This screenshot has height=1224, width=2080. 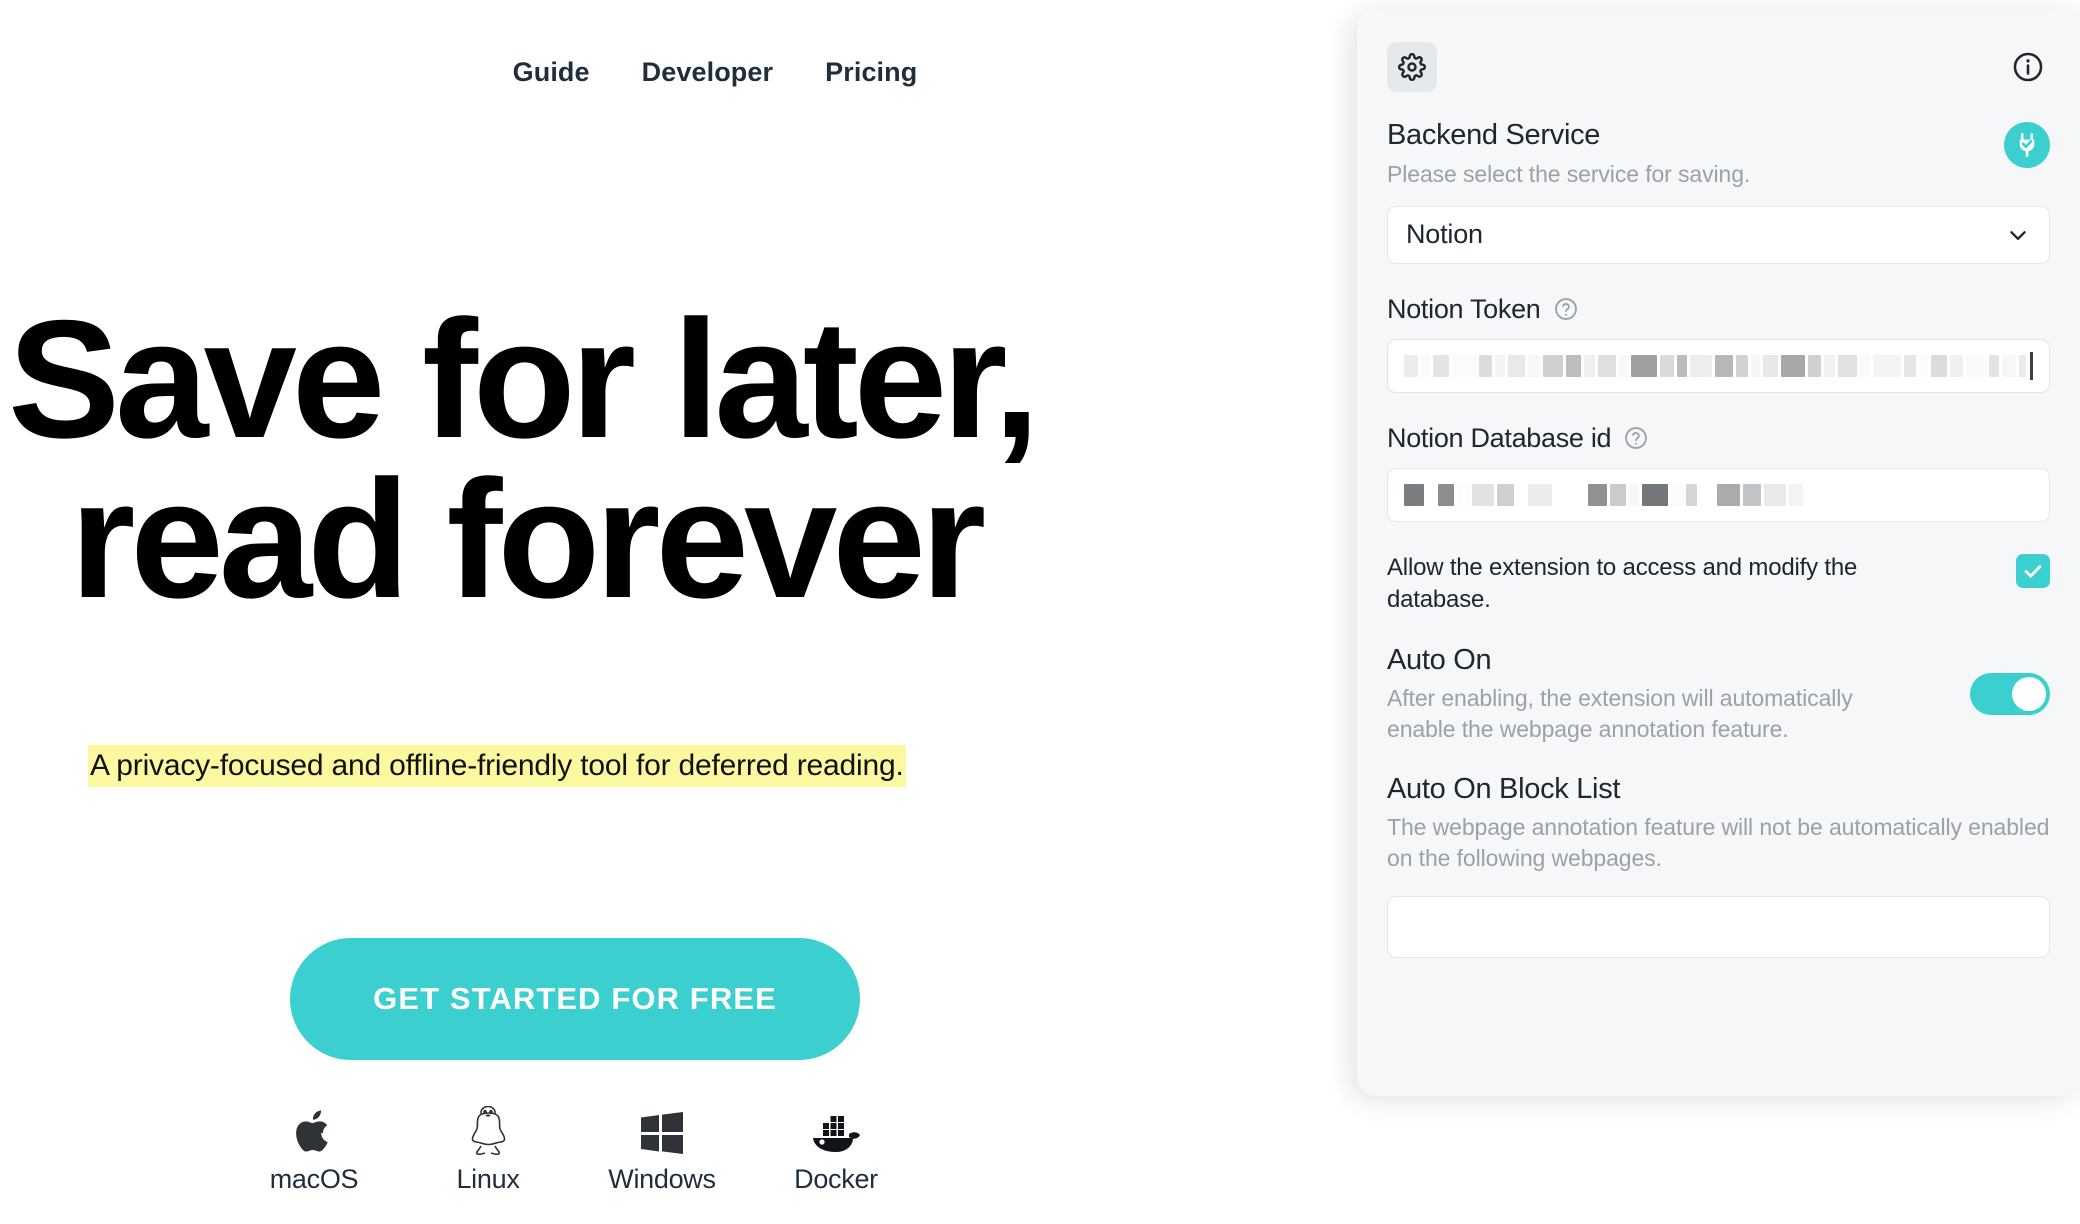 What do you see at coordinates (1715, 366) in the screenshot?
I see `notion-token-redacted-value` at bounding box center [1715, 366].